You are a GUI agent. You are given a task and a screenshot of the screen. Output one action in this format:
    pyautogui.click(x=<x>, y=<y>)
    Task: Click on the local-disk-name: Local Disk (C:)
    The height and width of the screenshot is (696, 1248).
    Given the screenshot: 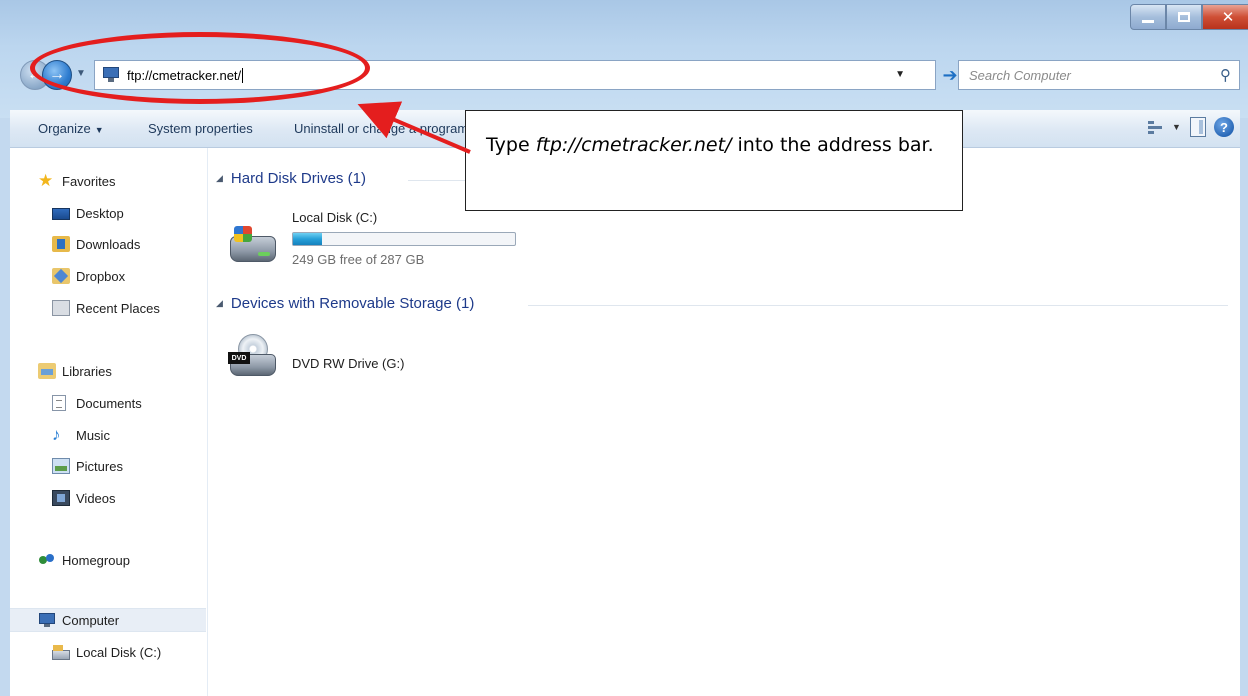 What is the action you would take?
    pyautogui.click(x=334, y=217)
    